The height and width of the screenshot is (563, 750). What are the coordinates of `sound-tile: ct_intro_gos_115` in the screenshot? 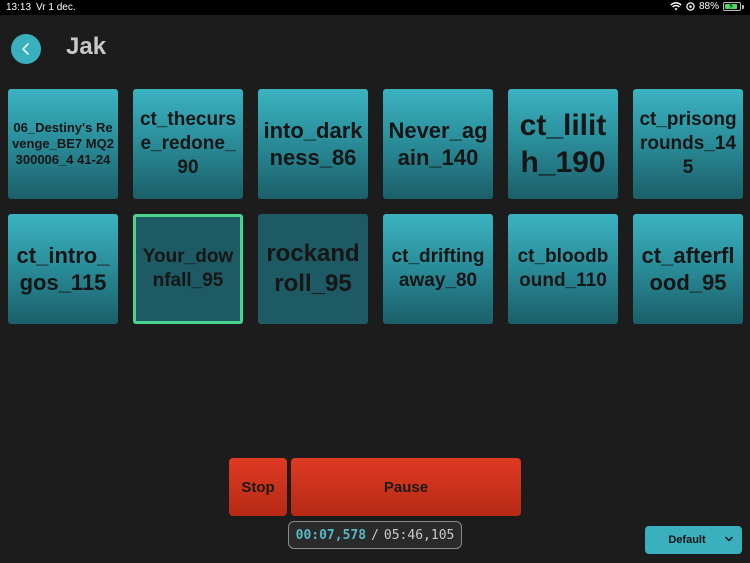 It's located at (63, 269).